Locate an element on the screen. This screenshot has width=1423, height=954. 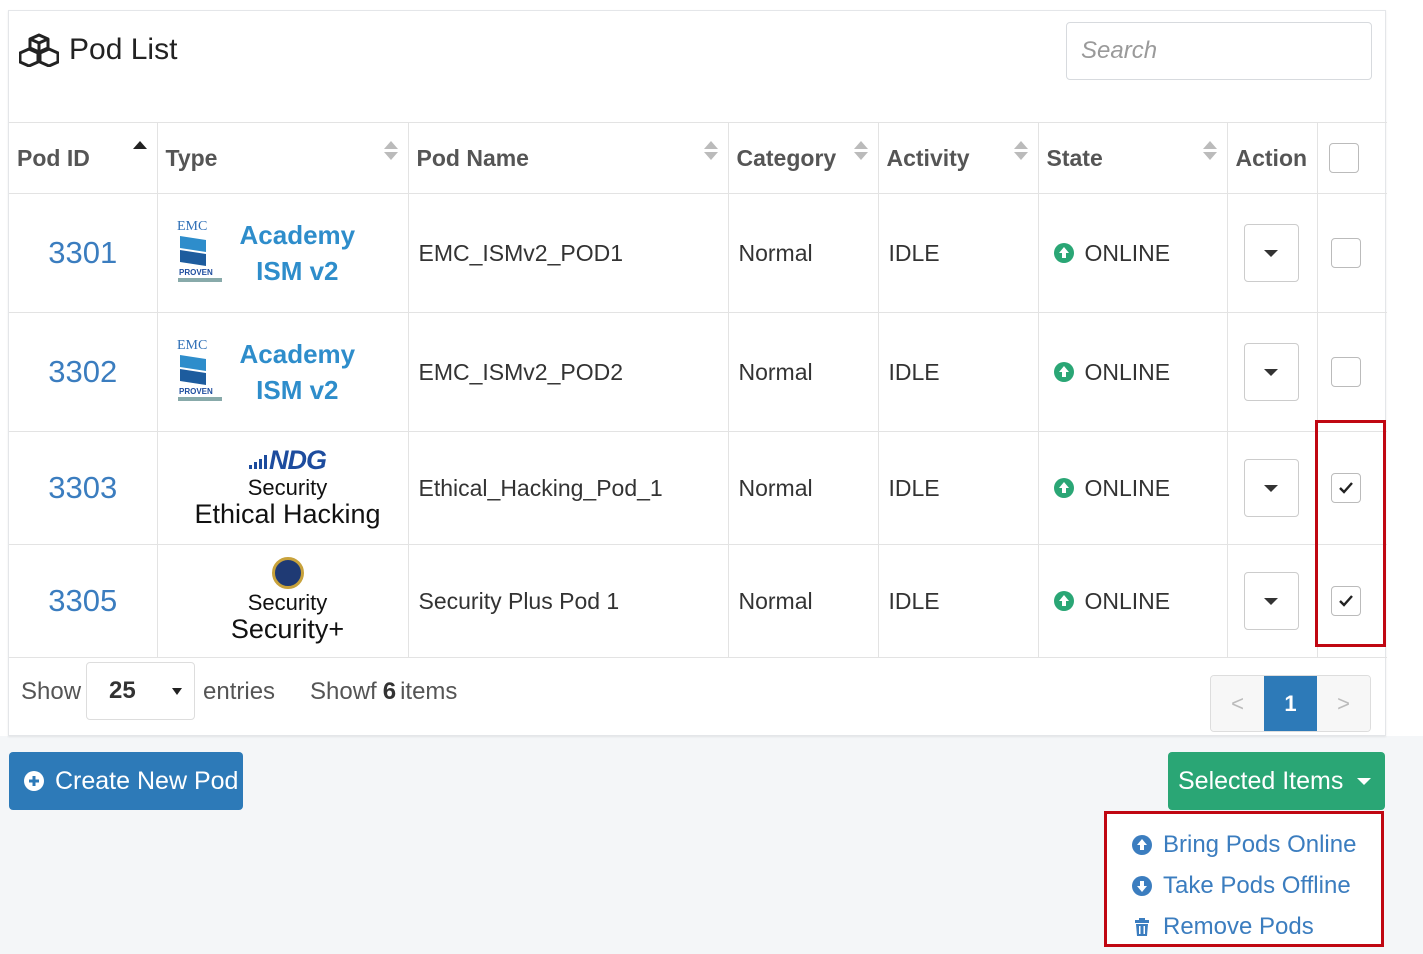
column-header-activity: Activity is located at coordinates (958, 158).